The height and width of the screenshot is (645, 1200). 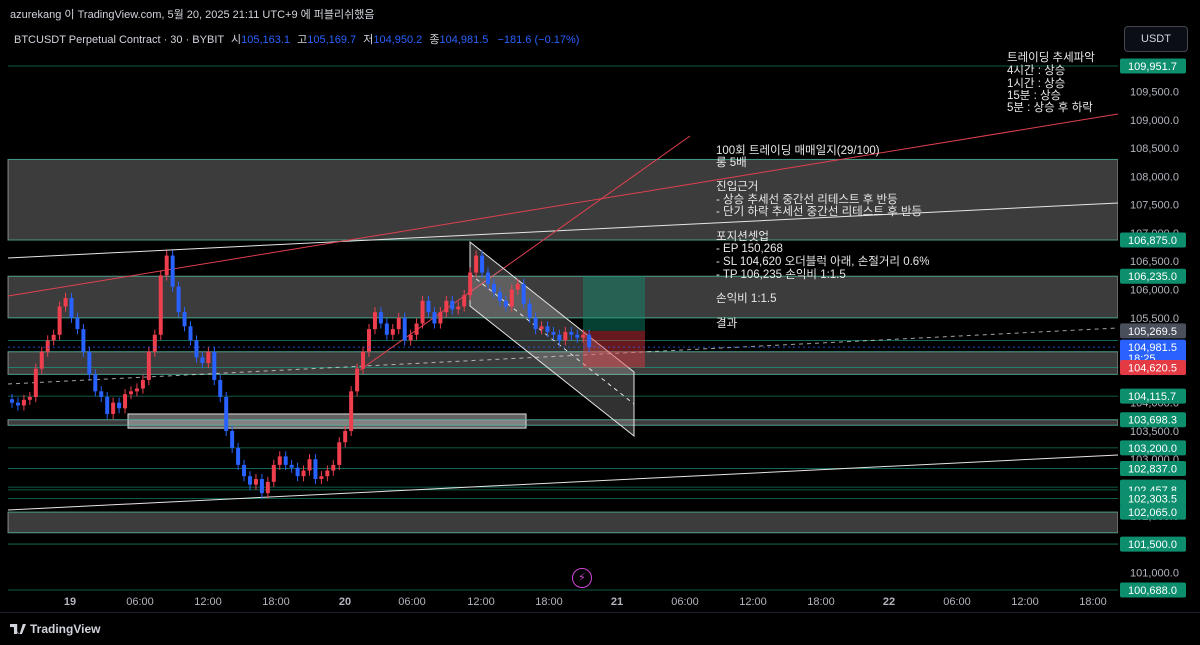 What do you see at coordinates (1152, 449) in the screenshot?
I see `price-tag-text-8: 103,200.0` at bounding box center [1152, 449].